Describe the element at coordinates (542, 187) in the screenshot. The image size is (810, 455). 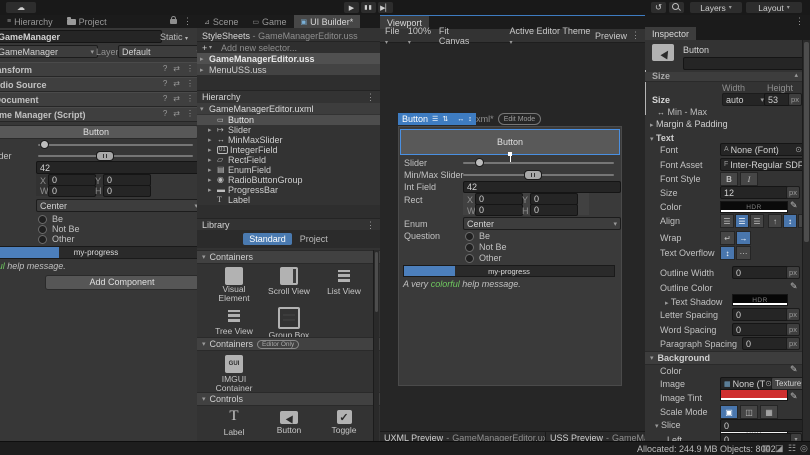
I see `canvas-int-field: 42` at that location.